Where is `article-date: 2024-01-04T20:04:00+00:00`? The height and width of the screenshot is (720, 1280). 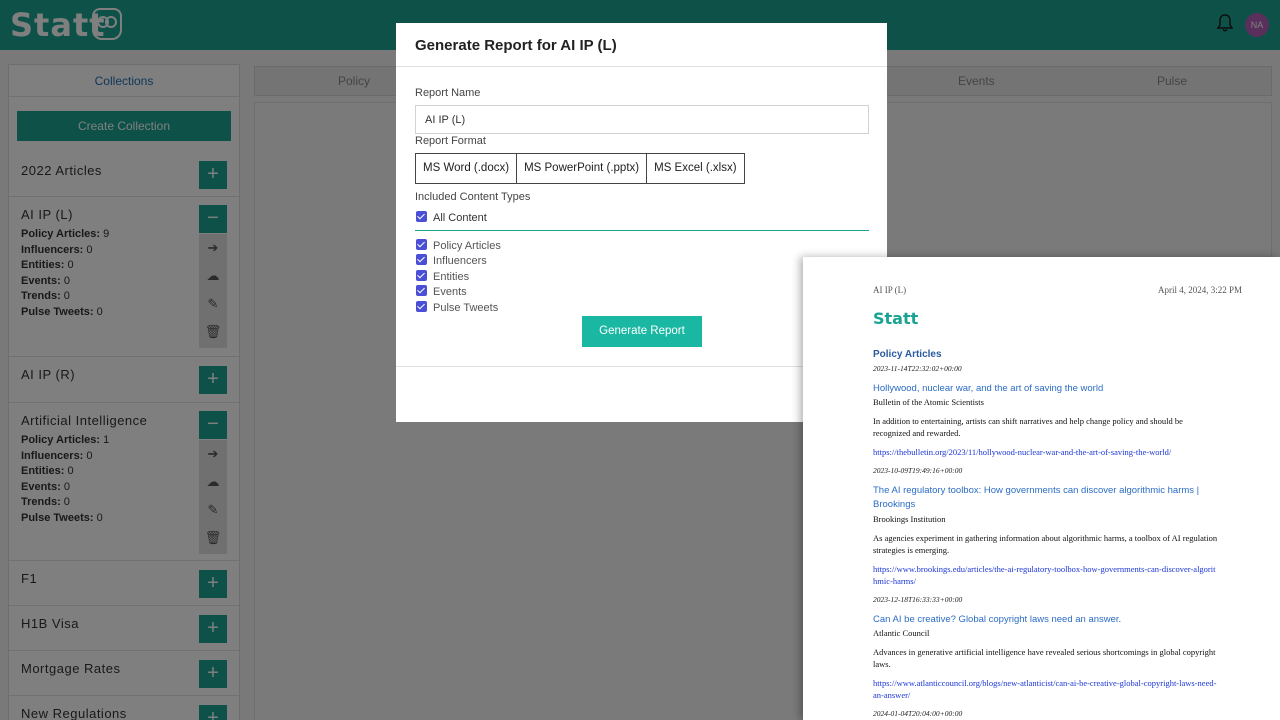 article-date: 2024-01-04T20:04:00+00:00 is located at coordinates (918, 713).